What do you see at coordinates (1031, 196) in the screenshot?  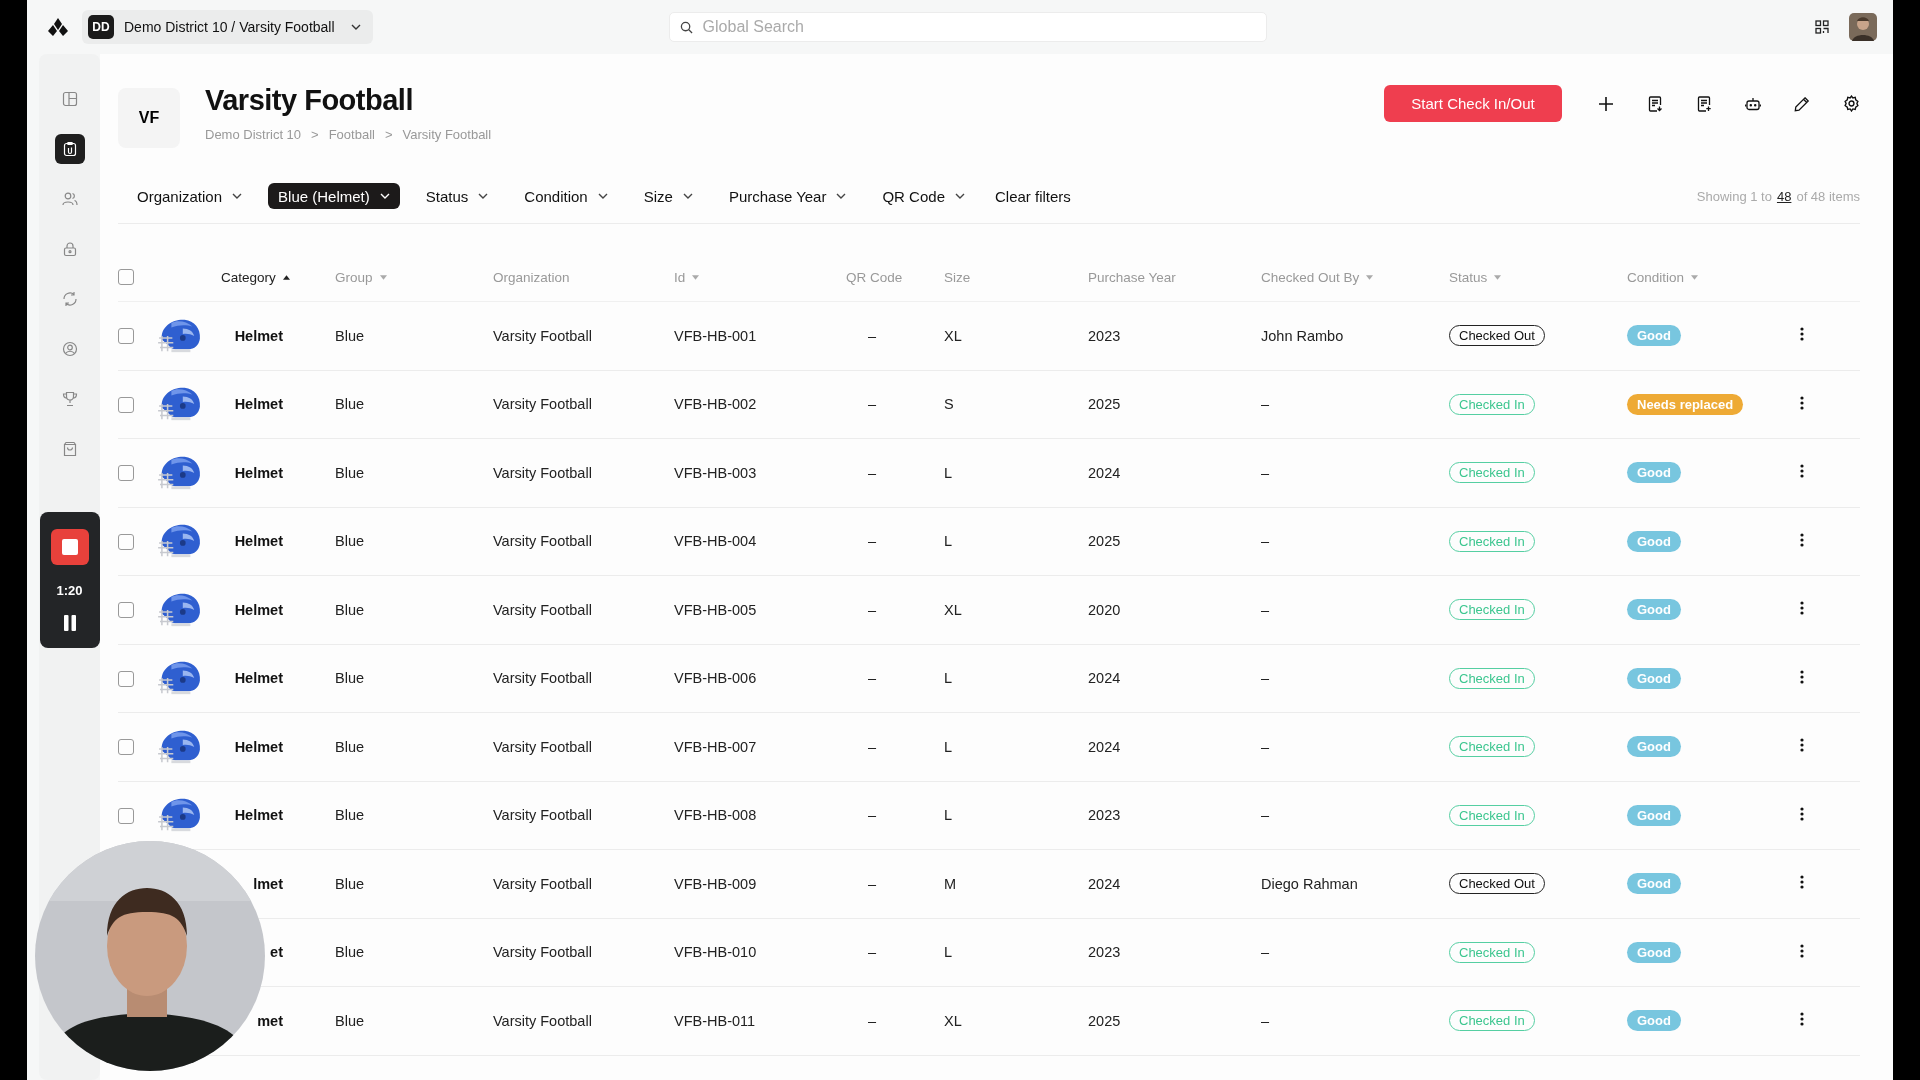 I see `clear-filters-link: Clear filters` at bounding box center [1031, 196].